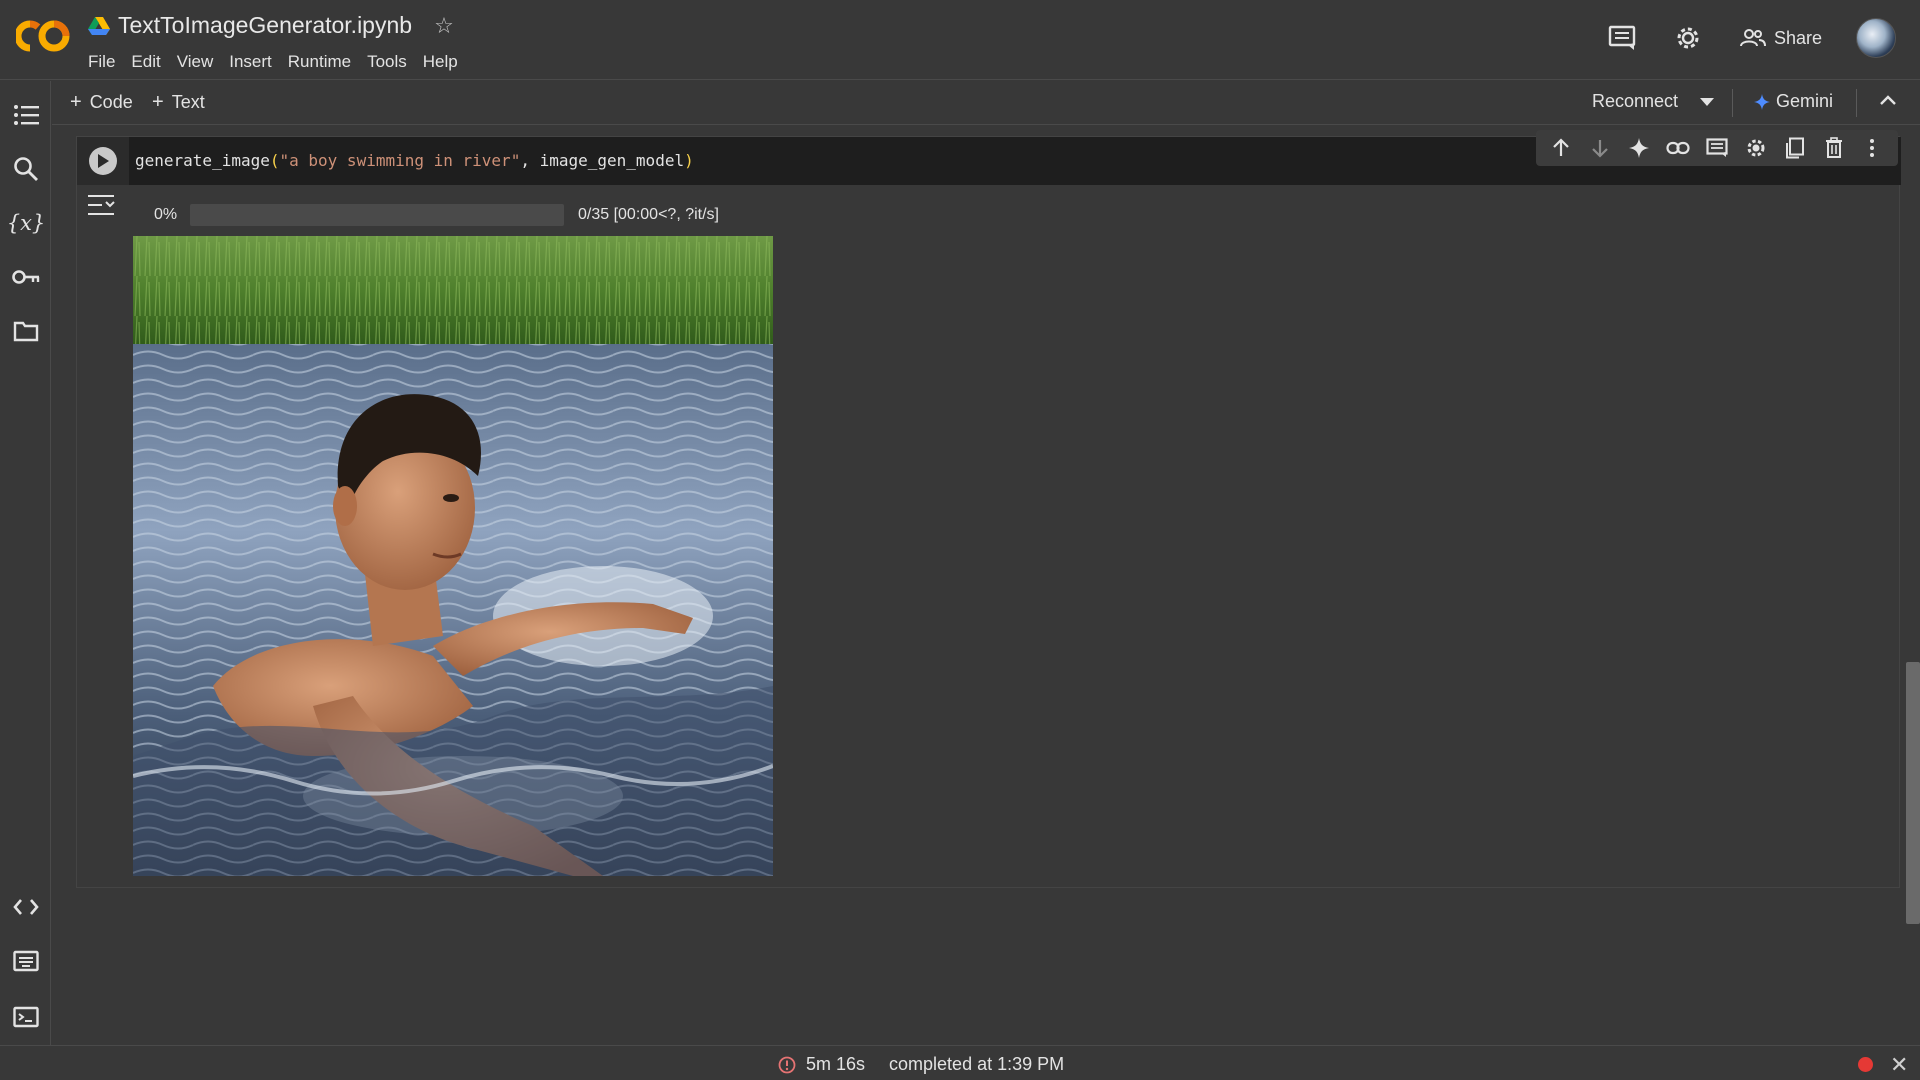 This screenshot has width=1920, height=1080. What do you see at coordinates (26, 331) in the screenshot?
I see `folder-icon` at bounding box center [26, 331].